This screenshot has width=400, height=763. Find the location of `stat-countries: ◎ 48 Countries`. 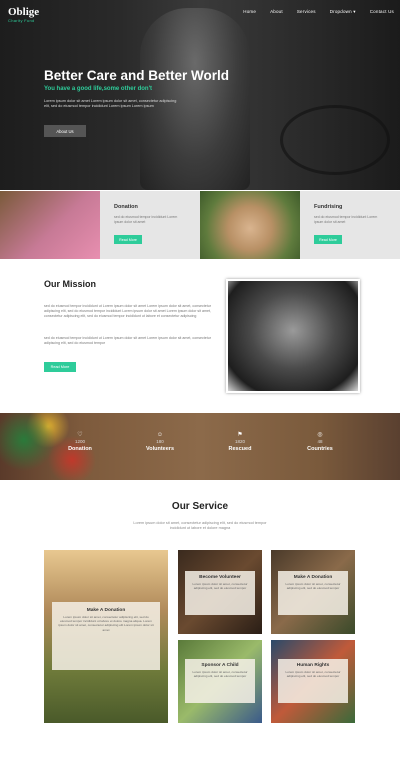

stat-countries: ◎ 48 Countries is located at coordinates (320, 442).